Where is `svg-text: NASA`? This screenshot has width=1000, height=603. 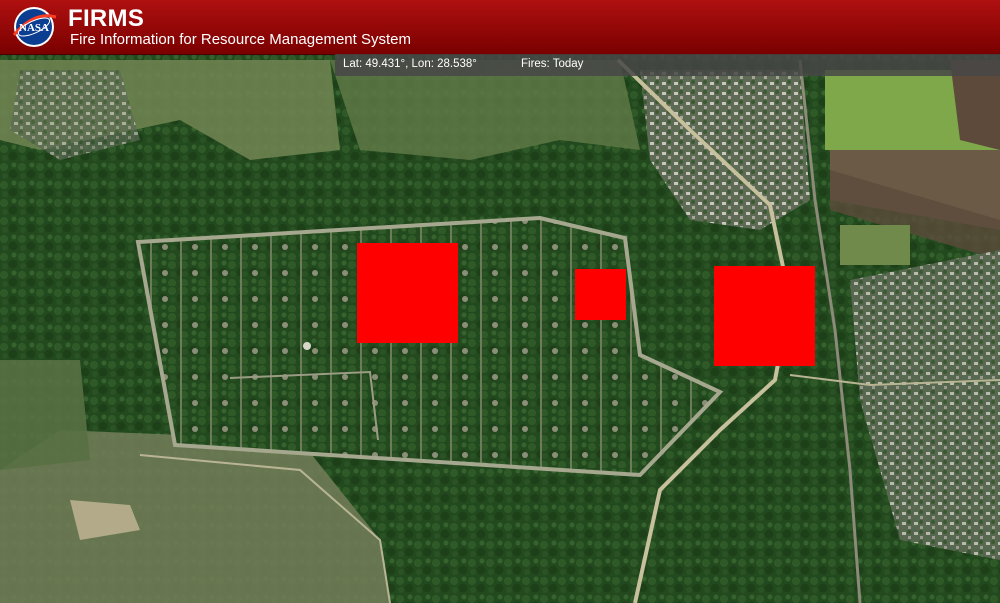 svg-text: NASA is located at coordinates (34, 28).